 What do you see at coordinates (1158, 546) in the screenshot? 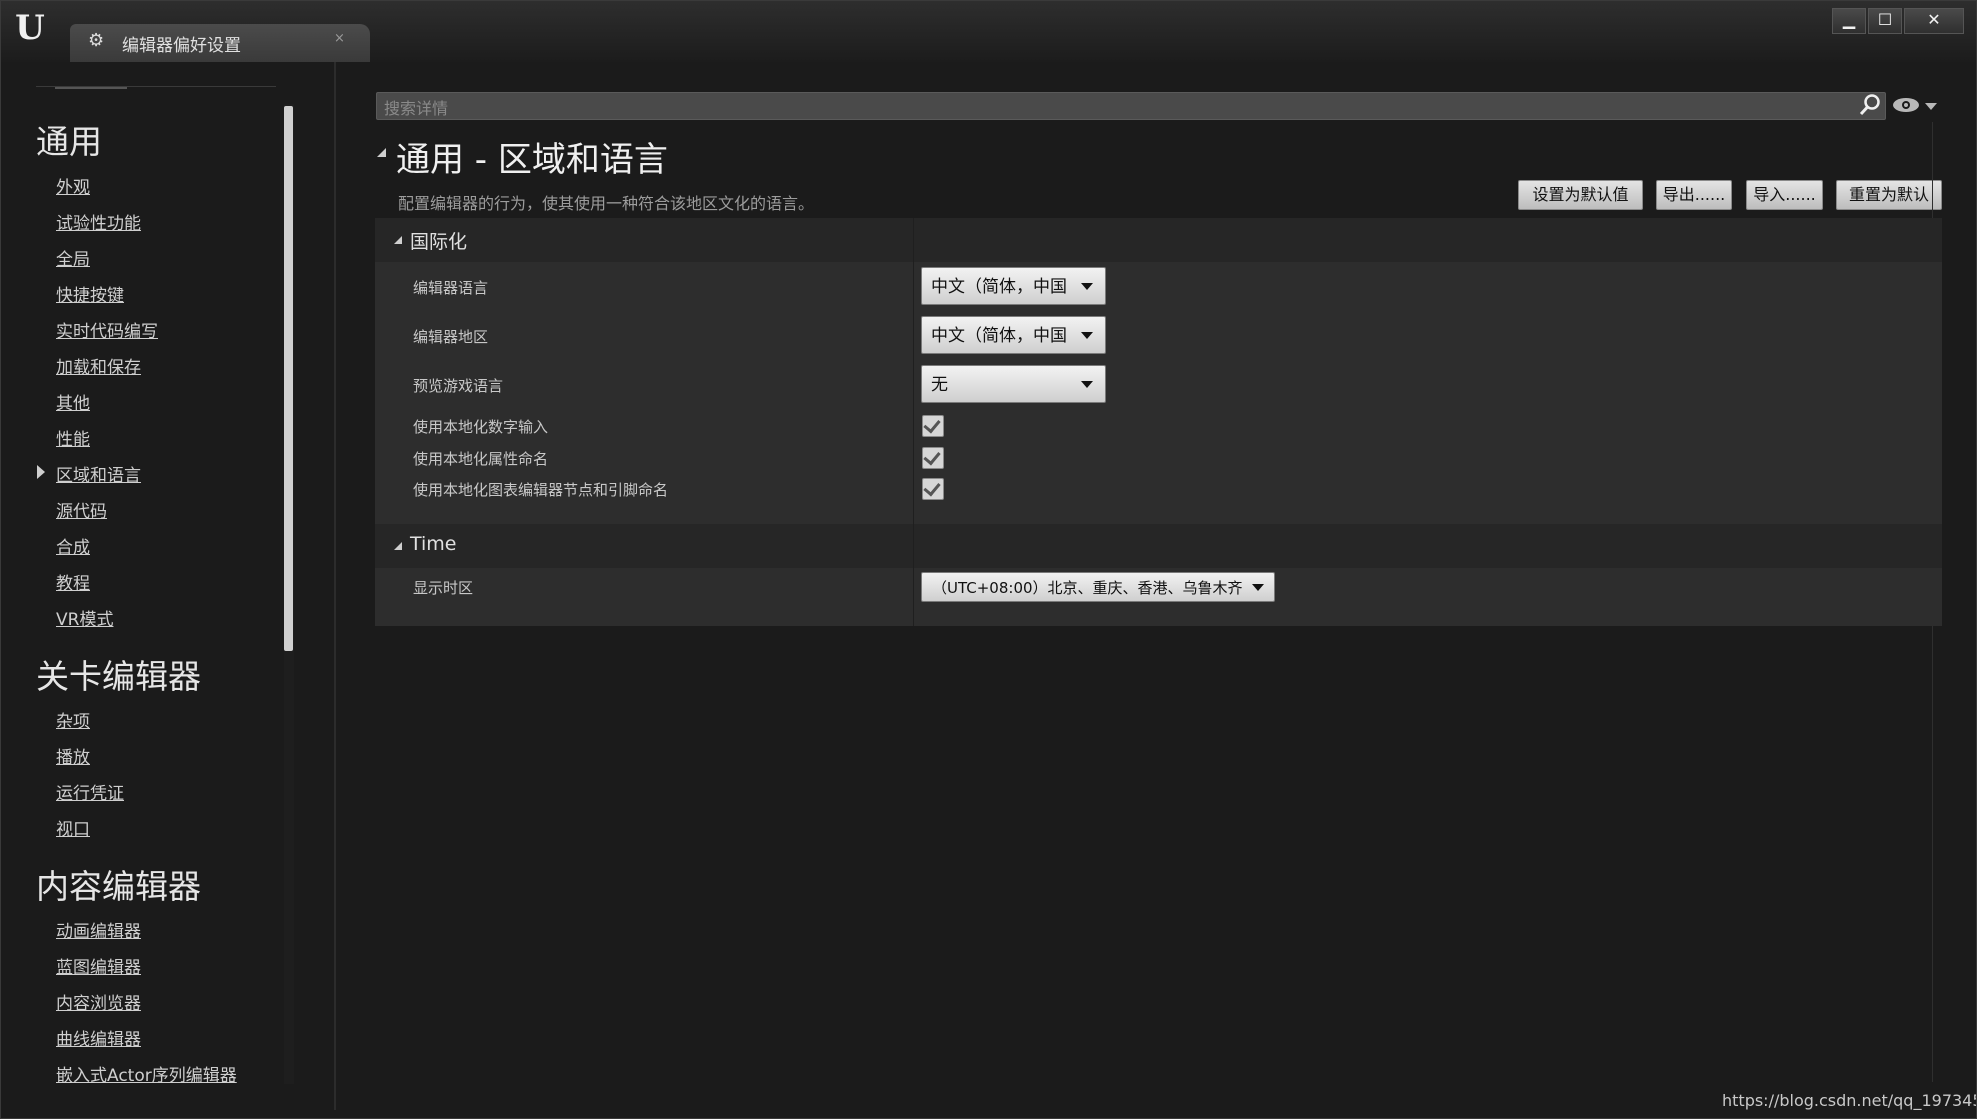
I see `group-header-time` at bounding box center [1158, 546].